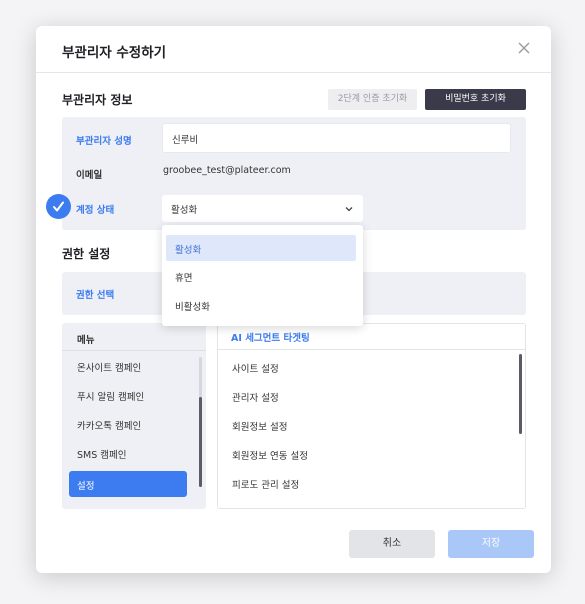  I want to click on account-status-value: 활성화, so click(184, 210).